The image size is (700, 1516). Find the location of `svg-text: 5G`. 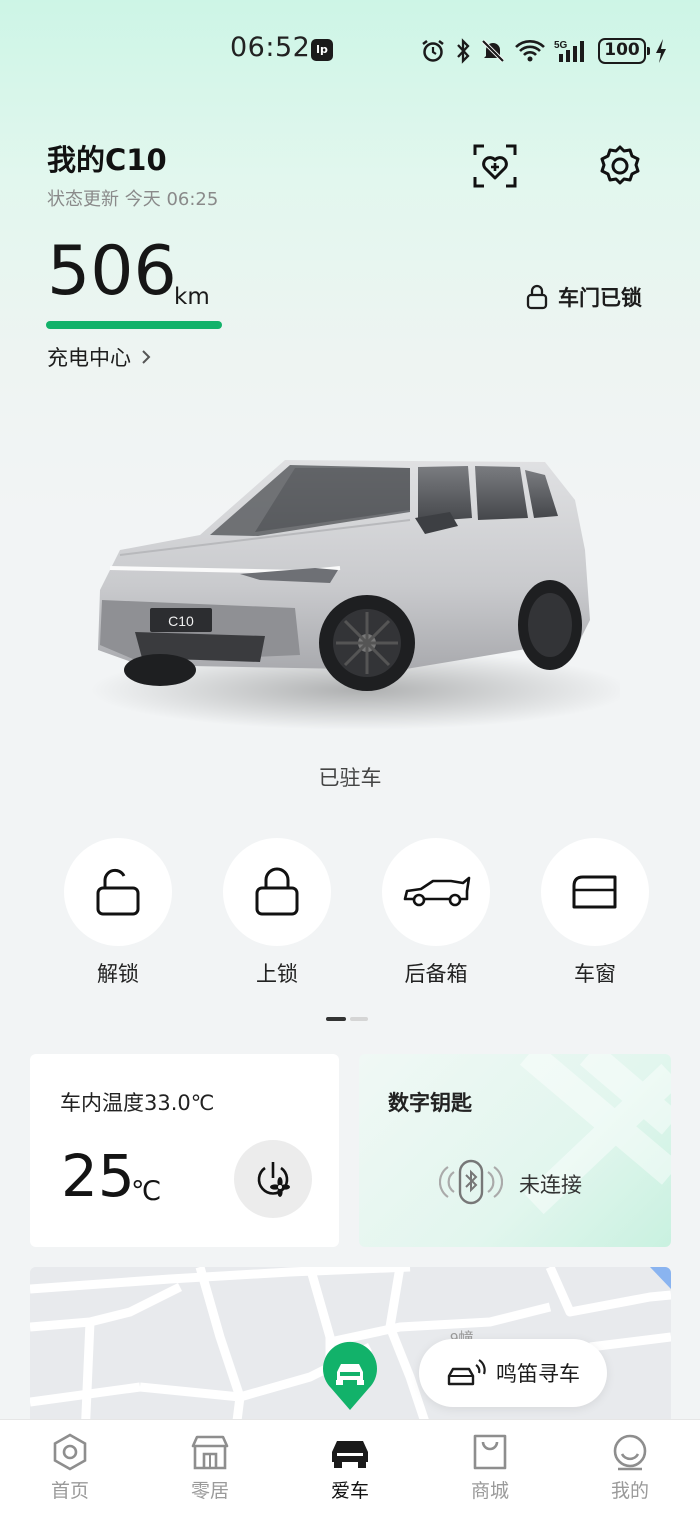

svg-text: 5G is located at coordinates (561, 45).